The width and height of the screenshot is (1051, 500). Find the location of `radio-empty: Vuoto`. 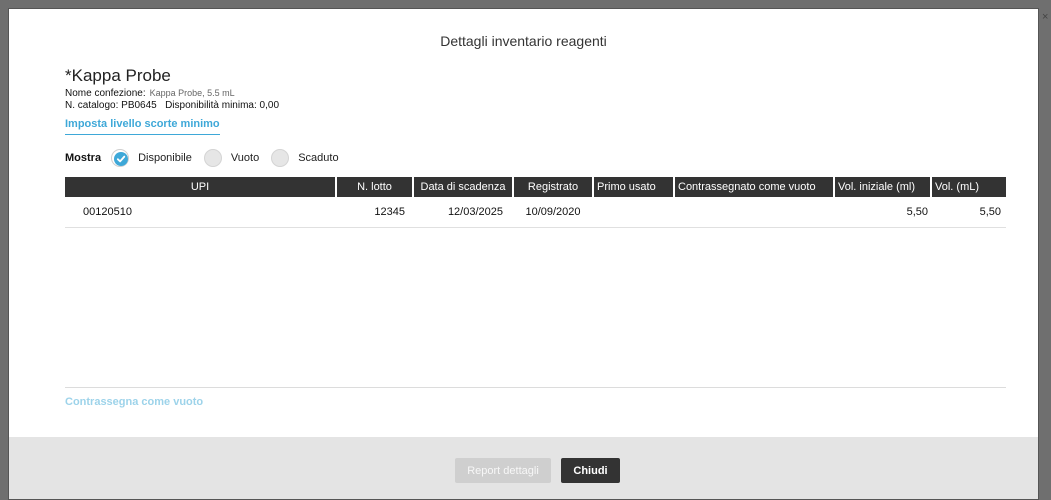

radio-empty: Vuoto is located at coordinates (231, 158).